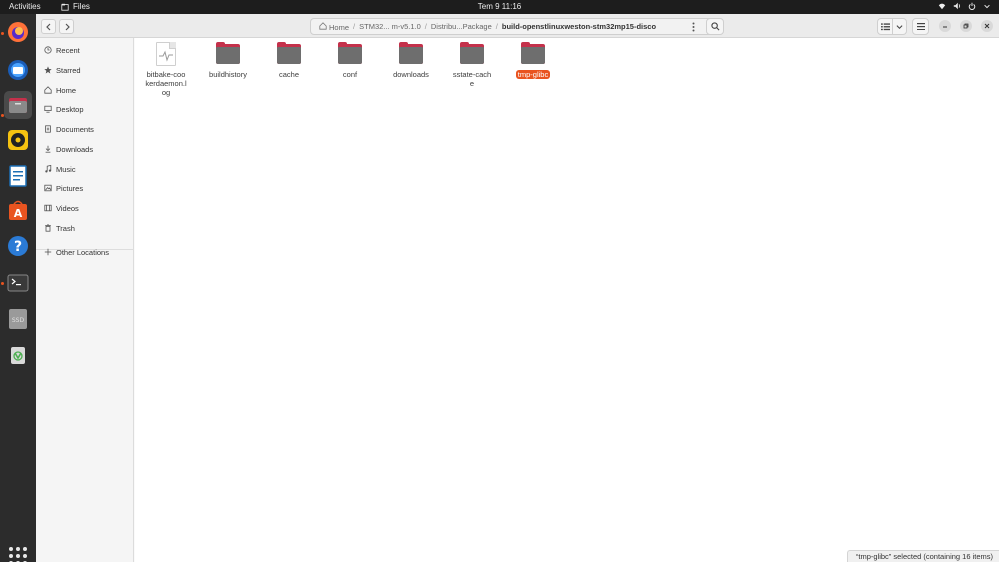 The height and width of the screenshot is (562, 999). I want to click on minimize-button, so click(945, 26).